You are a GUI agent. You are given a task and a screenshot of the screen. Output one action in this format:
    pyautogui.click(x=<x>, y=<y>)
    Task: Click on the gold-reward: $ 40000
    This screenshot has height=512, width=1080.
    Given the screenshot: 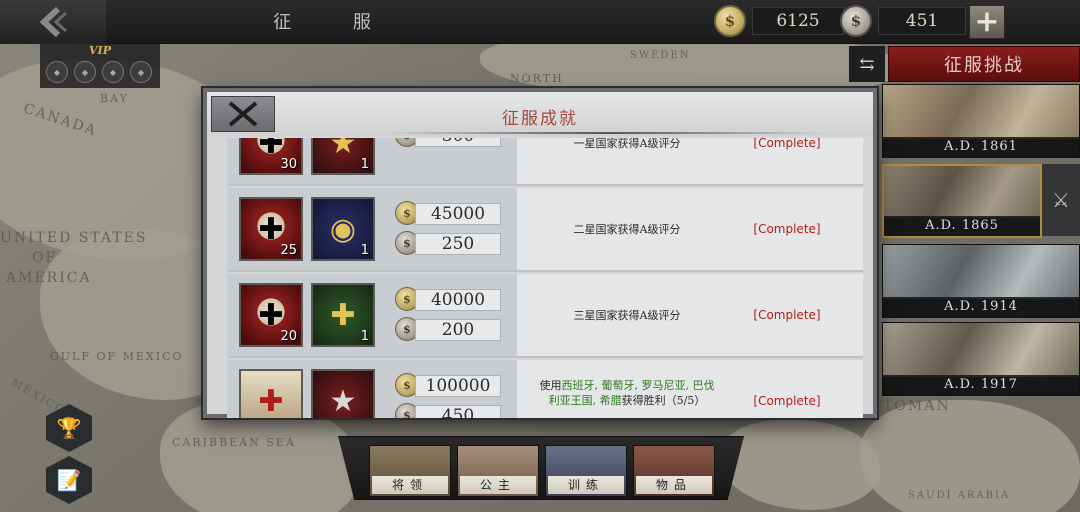 What is the action you would take?
    pyautogui.click(x=448, y=300)
    